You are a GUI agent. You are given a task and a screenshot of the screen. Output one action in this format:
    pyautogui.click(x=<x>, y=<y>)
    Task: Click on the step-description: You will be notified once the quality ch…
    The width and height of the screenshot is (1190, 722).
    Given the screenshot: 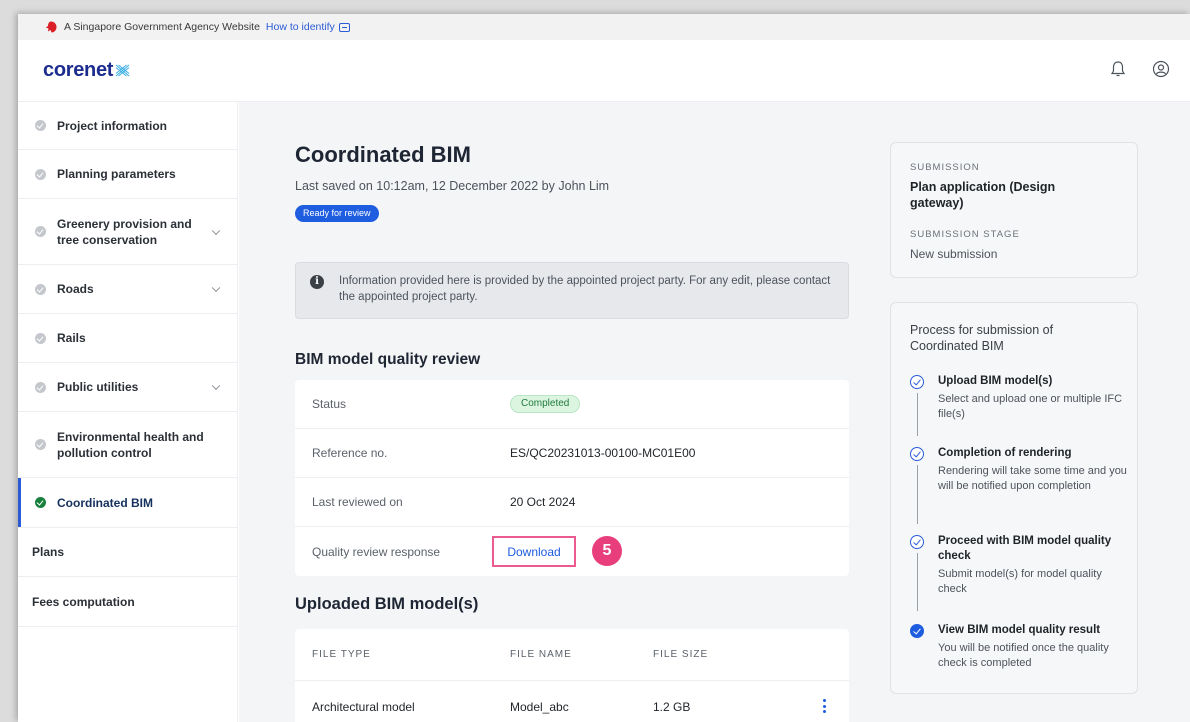 What is the action you would take?
    pyautogui.click(x=1023, y=655)
    